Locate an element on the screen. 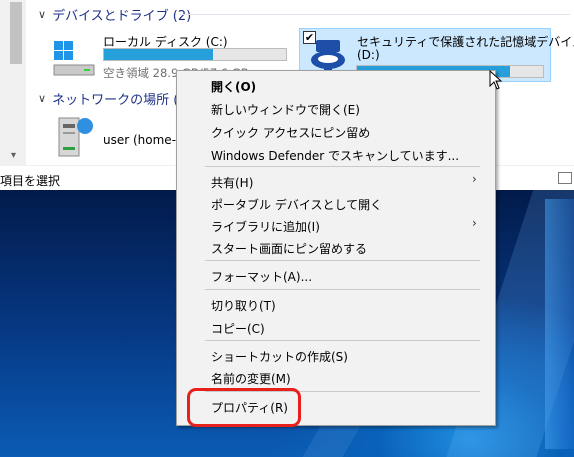 The width and height of the screenshot is (574, 457). menu-item-pin-quick-access: クイック アクセスにピン留め is located at coordinates (290, 132).